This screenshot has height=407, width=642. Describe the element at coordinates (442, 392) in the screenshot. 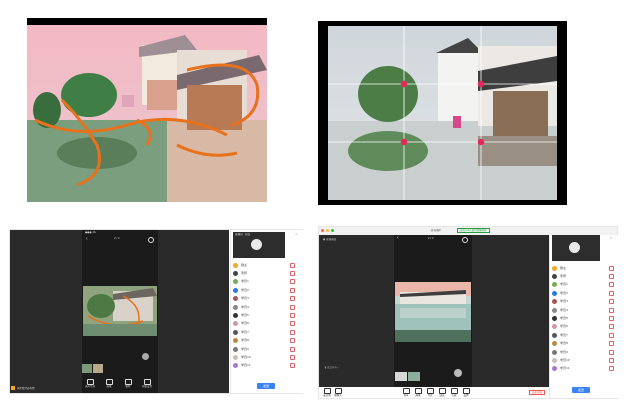

I see `tool-members: 成员` at that location.